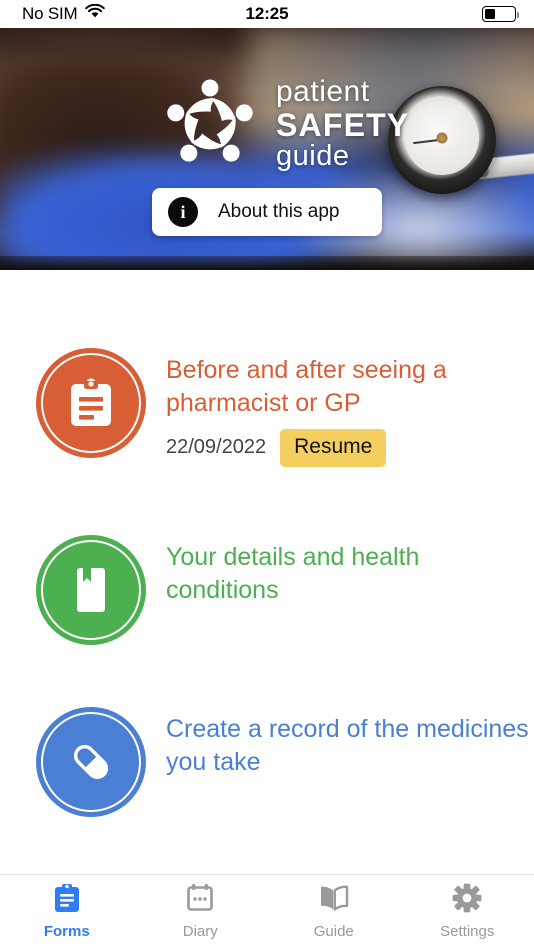 The height and width of the screenshot is (950, 534). What do you see at coordinates (293, 573) in the screenshot?
I see `form-card-title: Your details and health conditions` at bounding box center [293, 573].